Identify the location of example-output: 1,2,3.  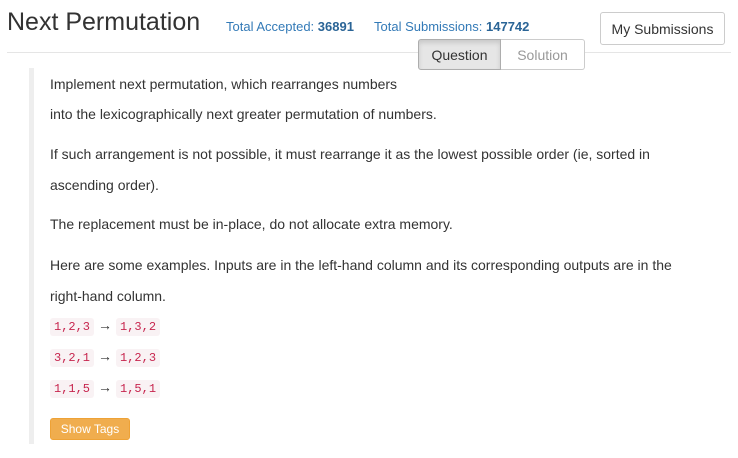
(138, 358).